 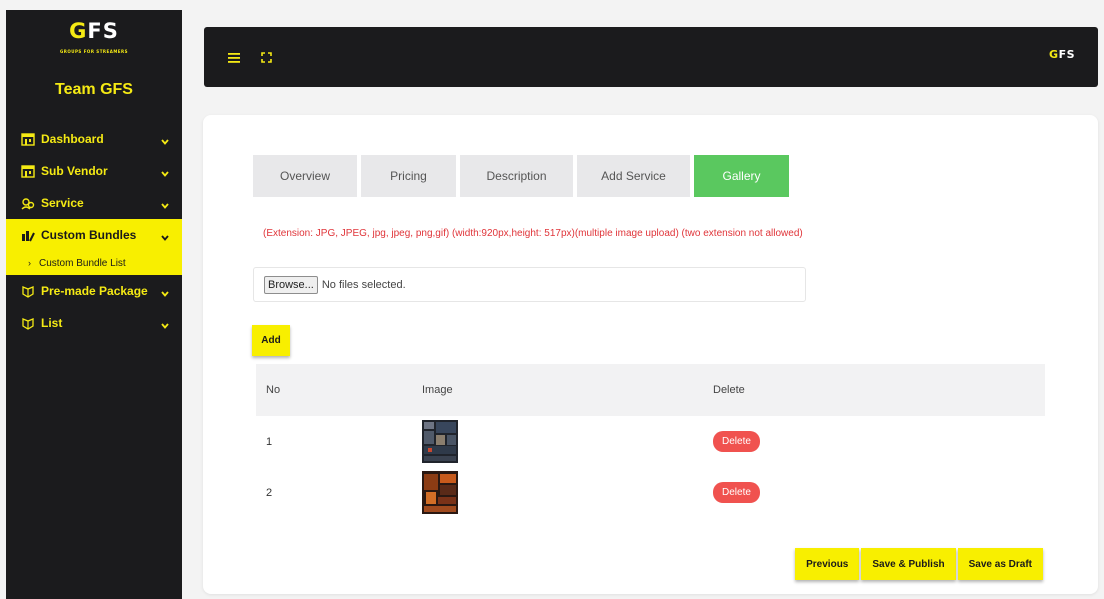 I want to click on sidebar-item-label: Sub Vendor, so click(x=74, y=171).